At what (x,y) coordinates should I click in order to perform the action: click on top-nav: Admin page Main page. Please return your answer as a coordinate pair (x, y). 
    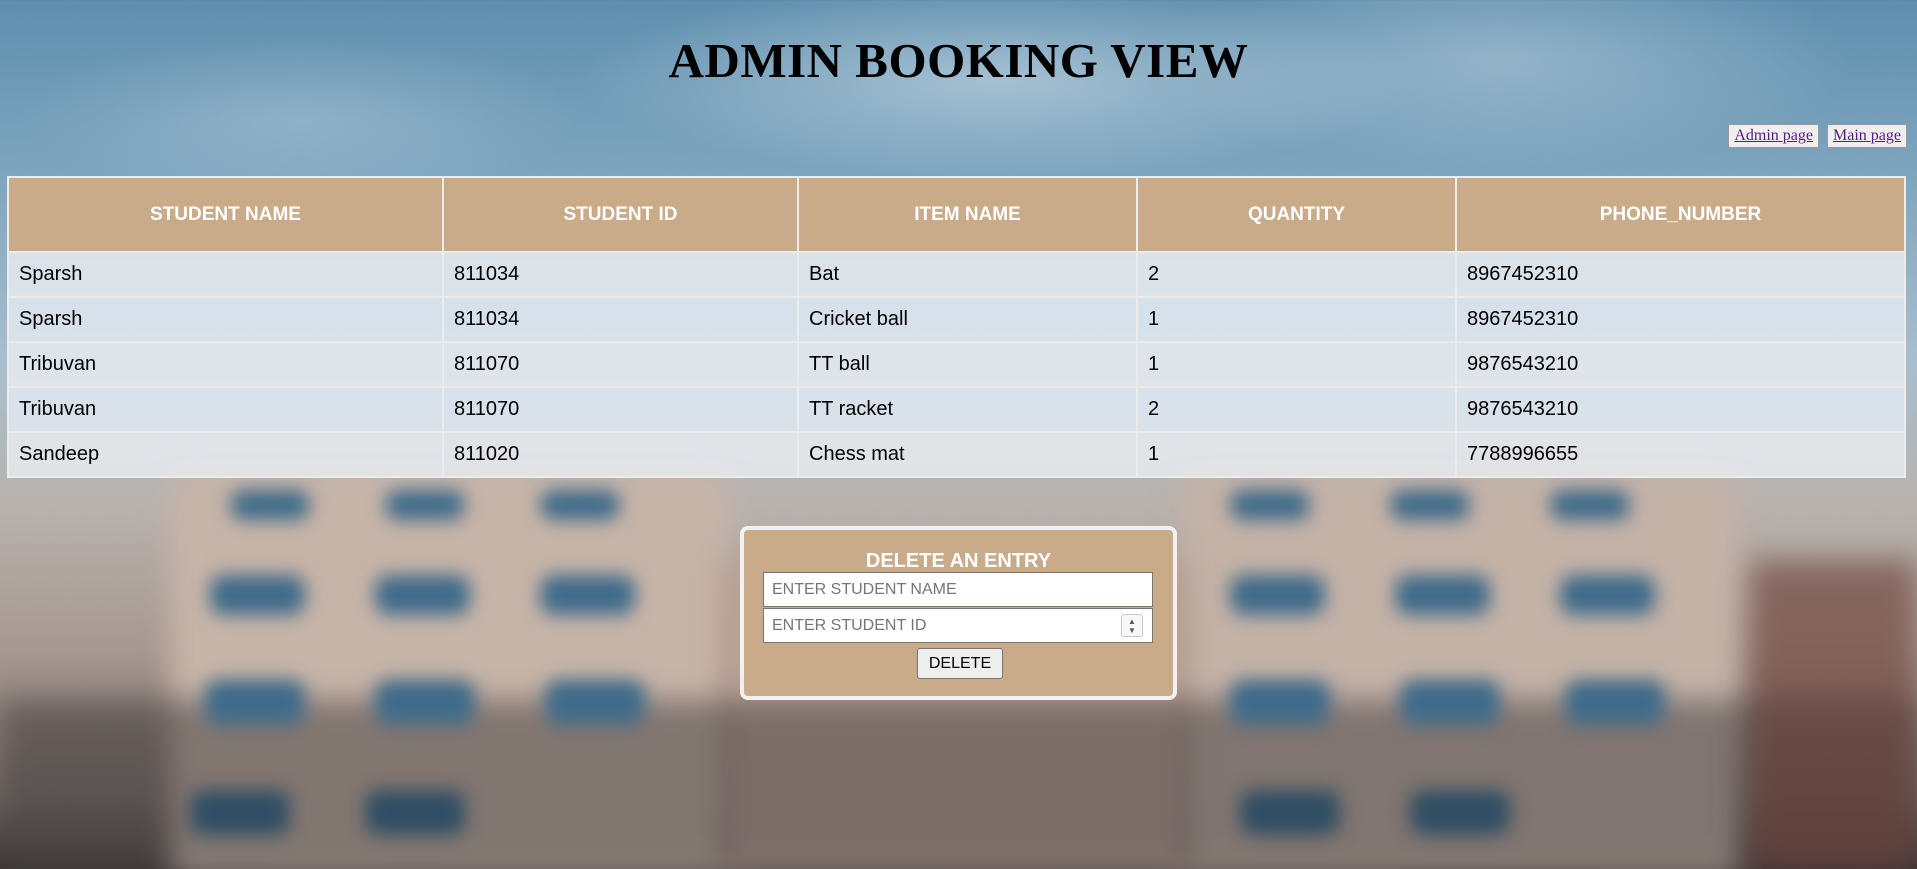
    Looking at the image, I should click on (1817, 136).